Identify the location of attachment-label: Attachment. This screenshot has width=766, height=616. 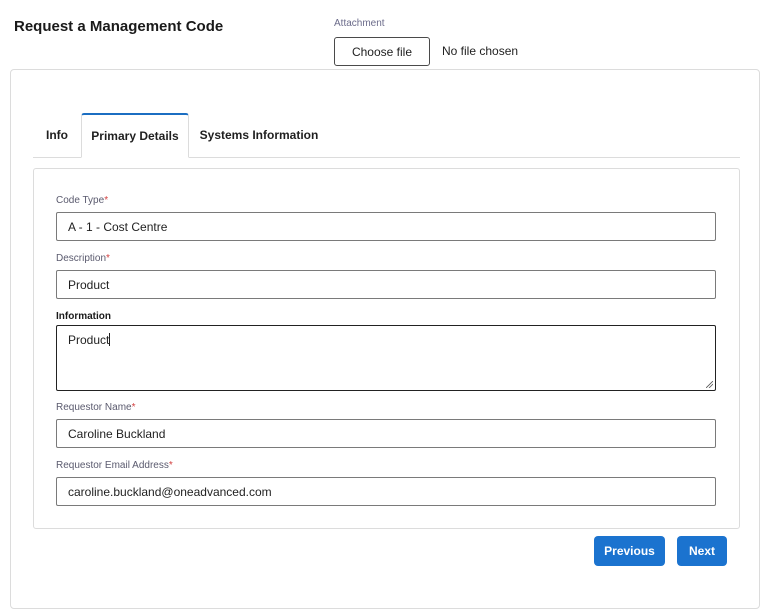
(359, 23).